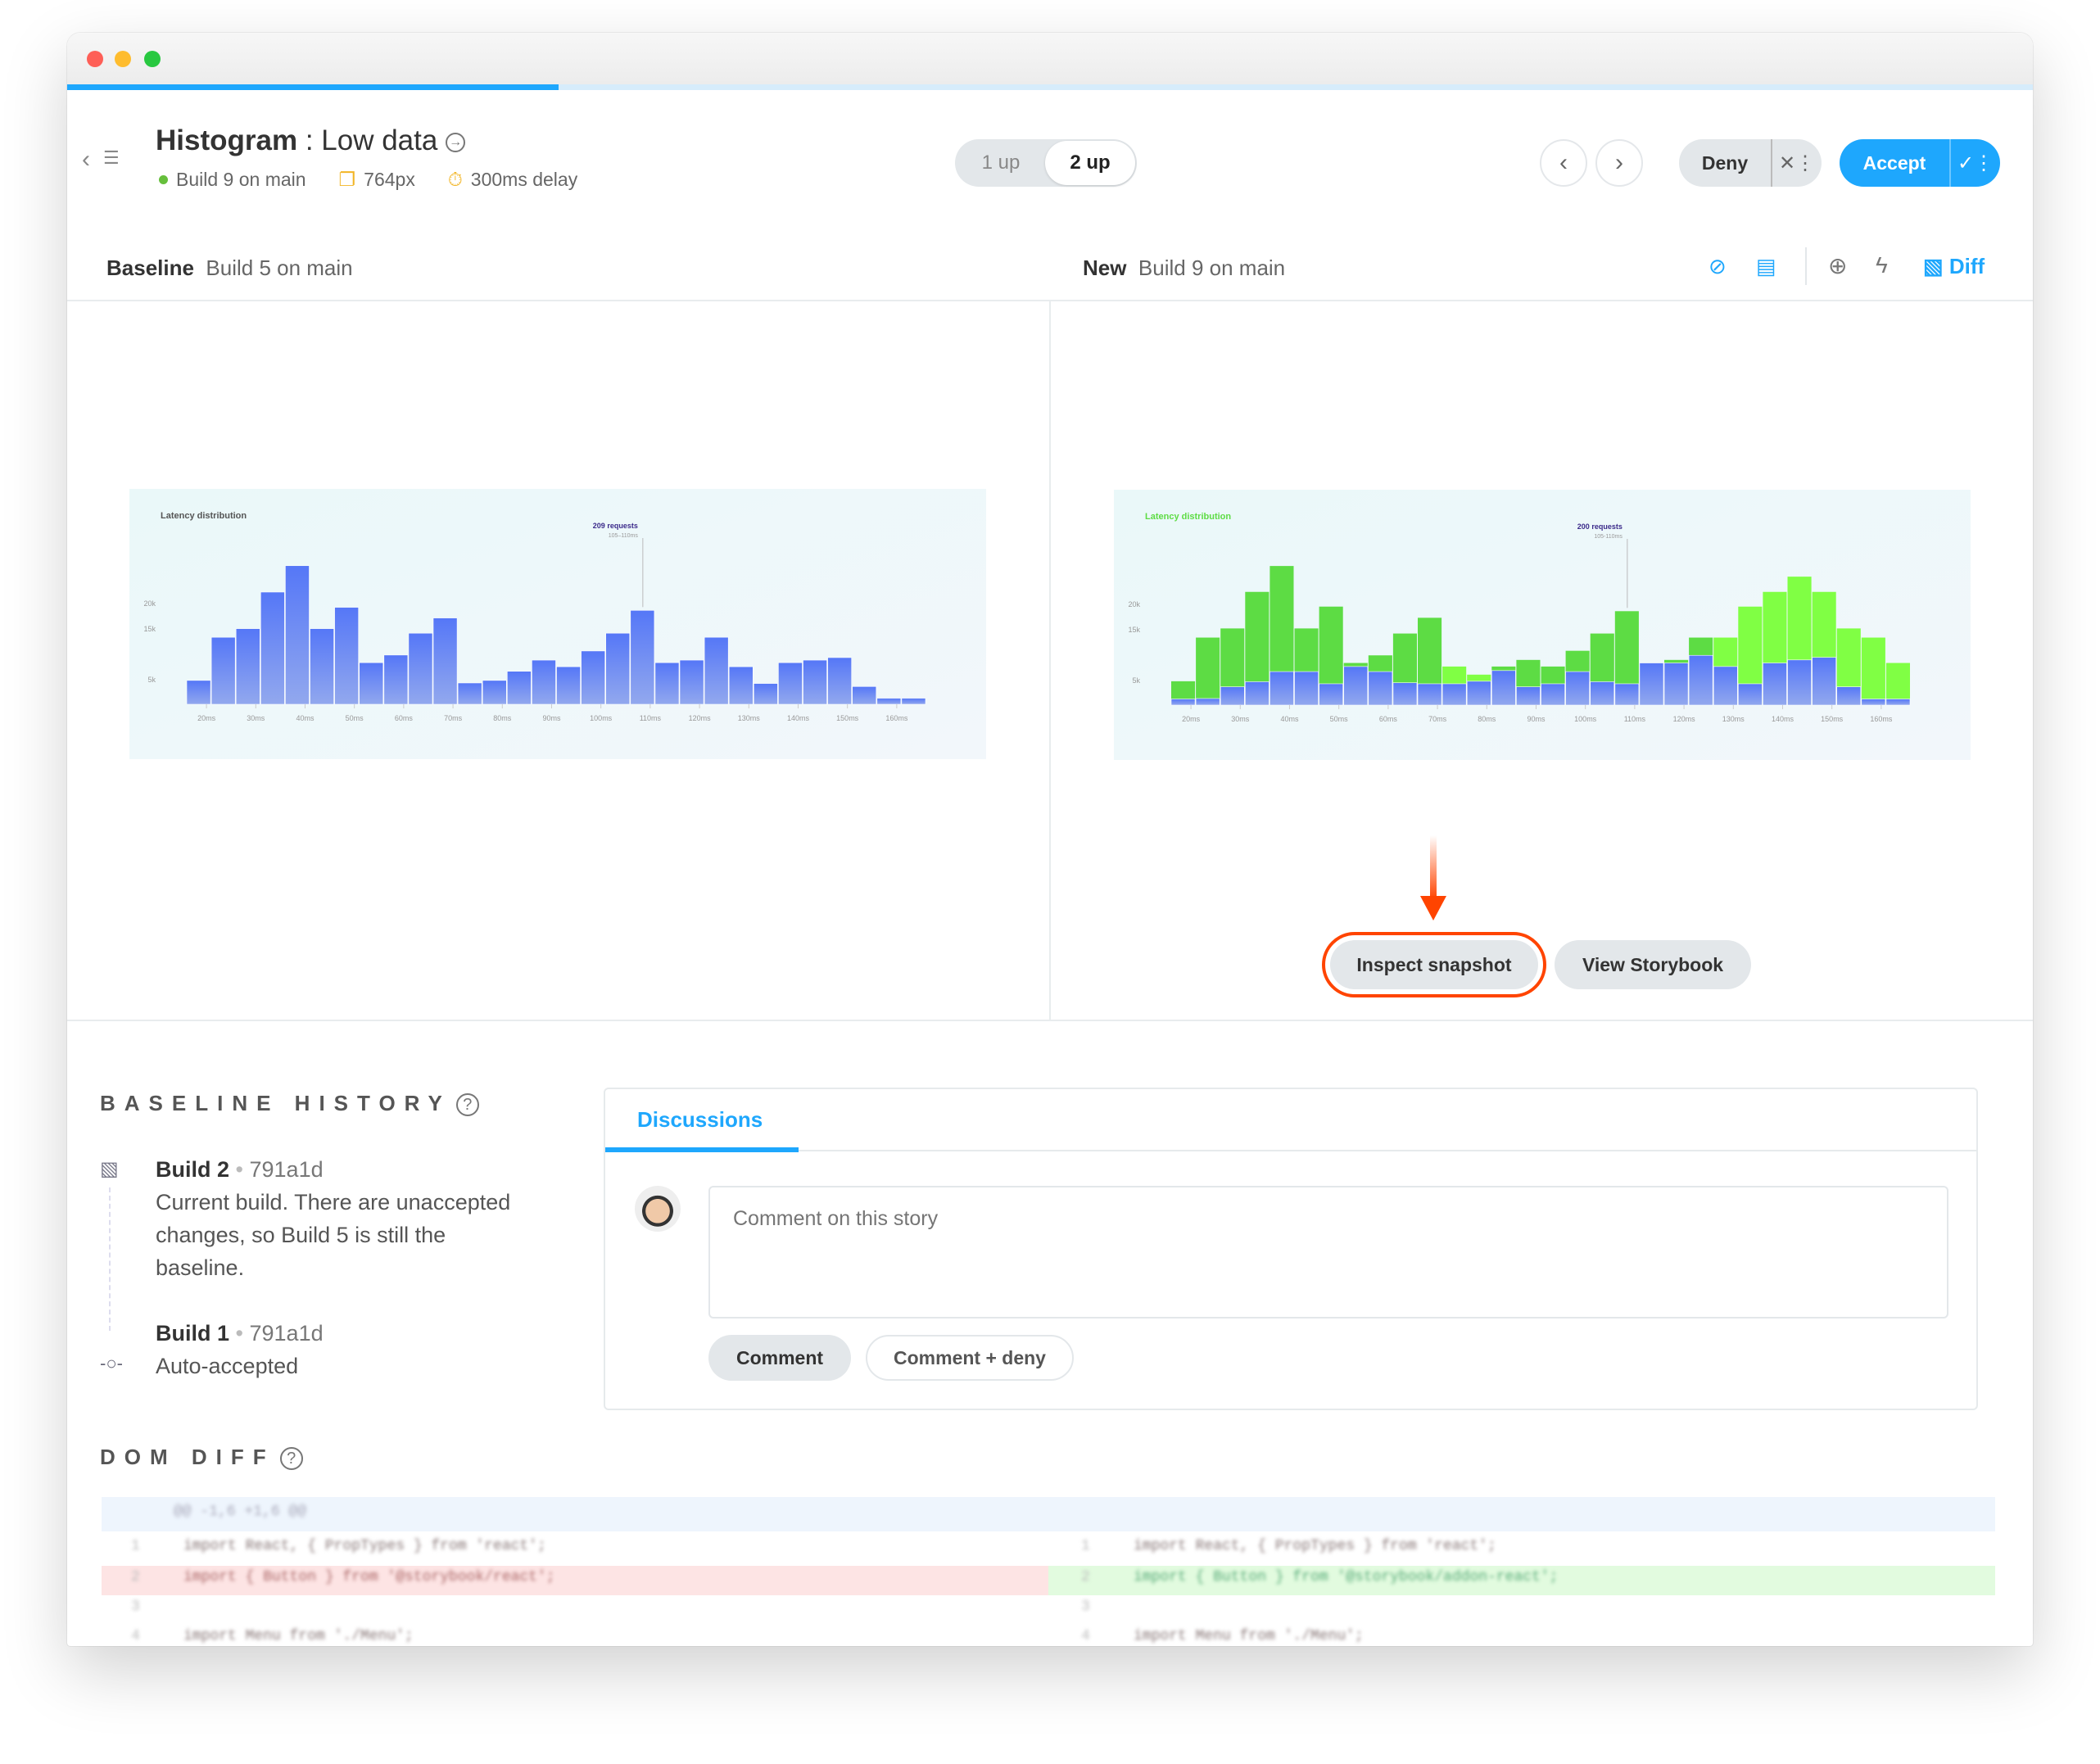 The height and width of the screenshot is (1764, 2100). Describe the element at coordinates (368, 180) in the screenshot. I see `story-meta: Build 9 on main ❐ 764px ⏱ 300ms delay` at that location.